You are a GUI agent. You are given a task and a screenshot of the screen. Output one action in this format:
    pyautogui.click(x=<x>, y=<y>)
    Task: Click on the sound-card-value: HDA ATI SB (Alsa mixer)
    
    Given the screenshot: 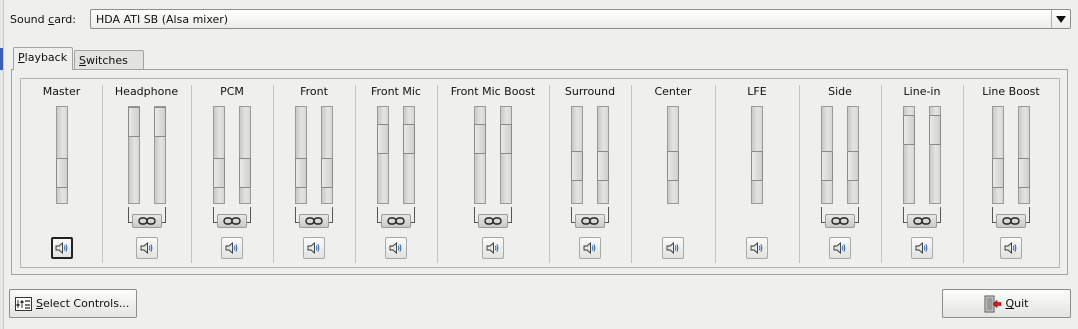 What is the action you would take?
    pyautogui.click(x=162, y=19)
    